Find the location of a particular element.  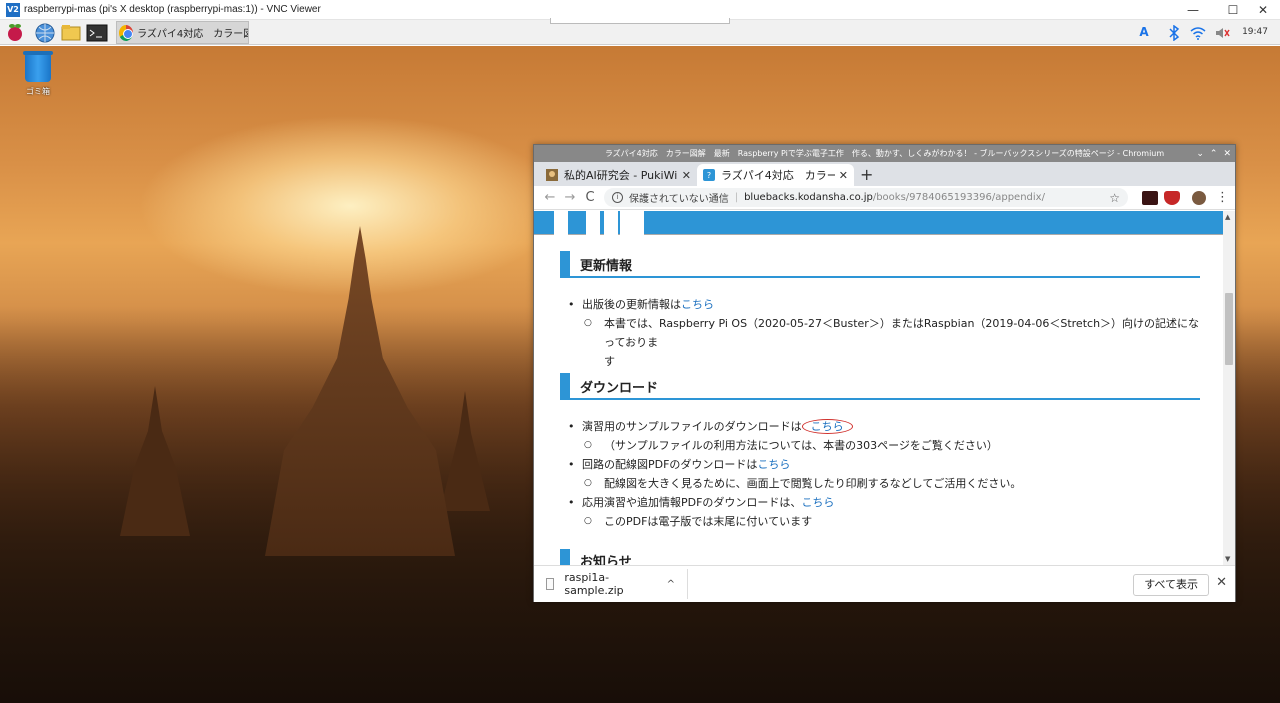

tab-pukiwiki: 私的AI研究会 - PukiWiki ✕ is located at coordinates (618, 175).